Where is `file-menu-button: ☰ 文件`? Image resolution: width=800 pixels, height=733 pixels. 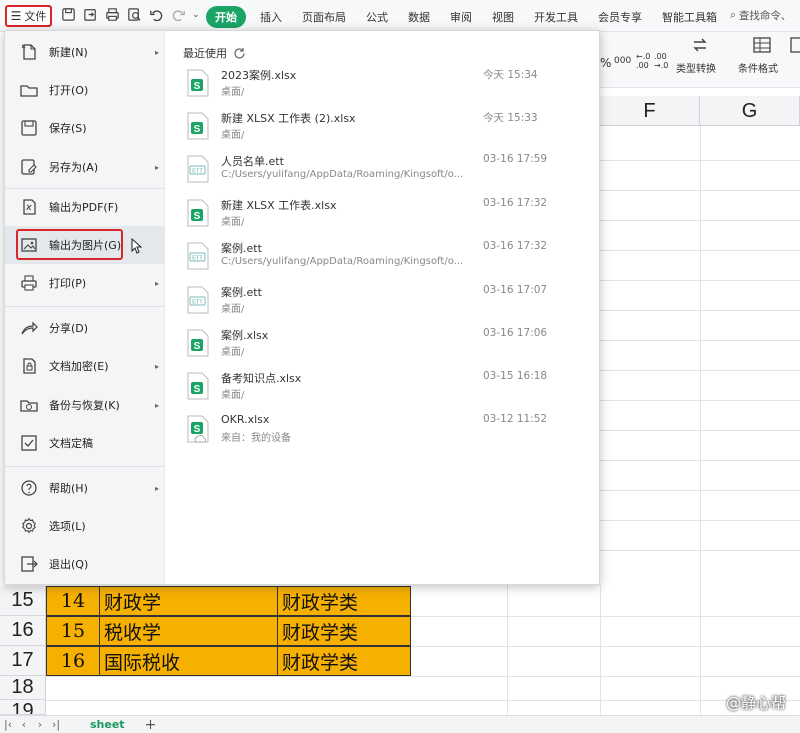
file-menu-button: ☰ 文件 is located at coordinates (28, 16).